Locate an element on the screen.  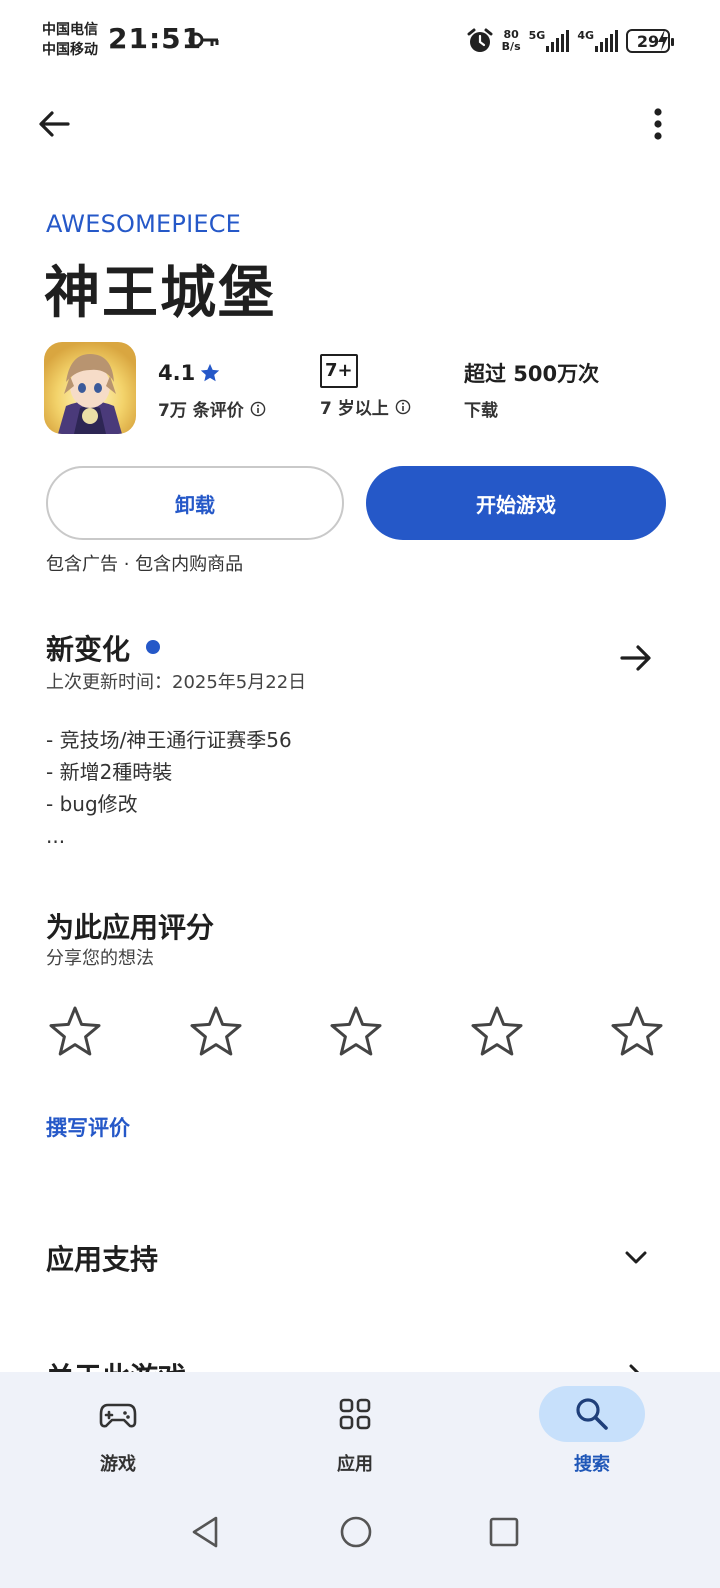
network-type-2: 4G is located at coordinates (585, 35).